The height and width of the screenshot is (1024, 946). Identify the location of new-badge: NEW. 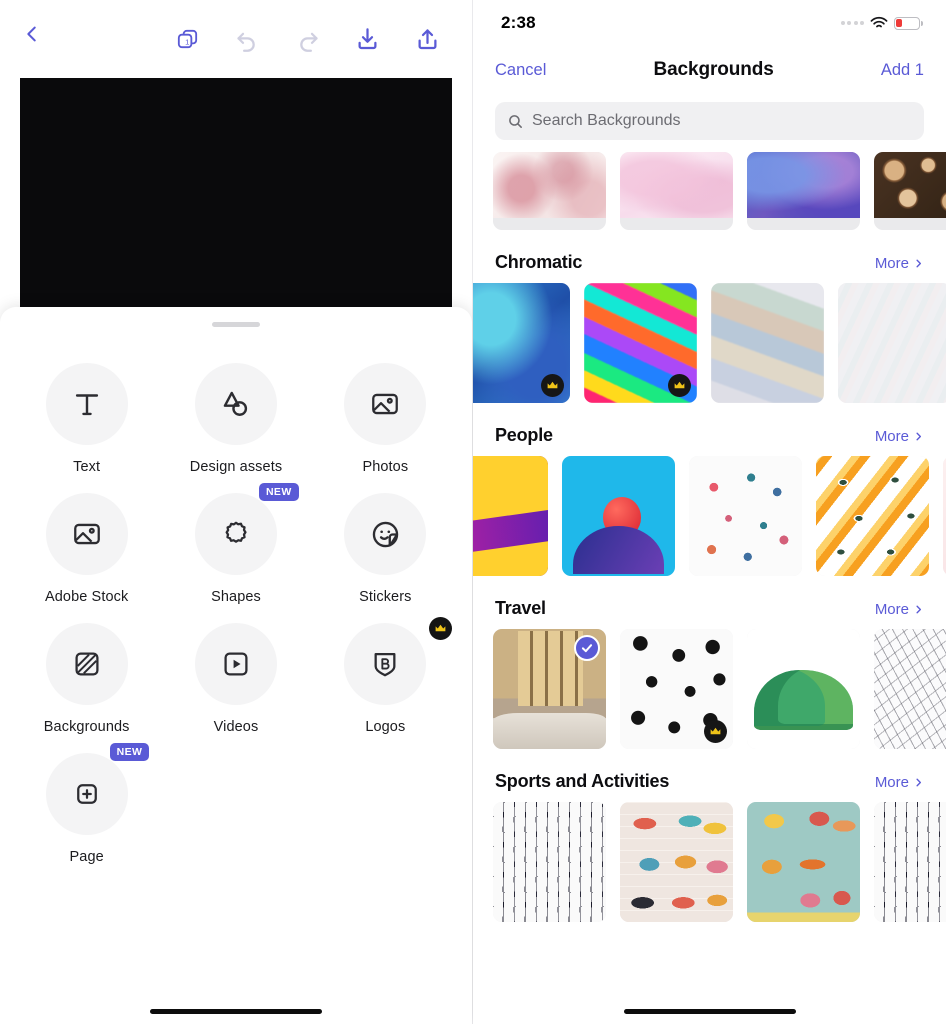
(129, 752).